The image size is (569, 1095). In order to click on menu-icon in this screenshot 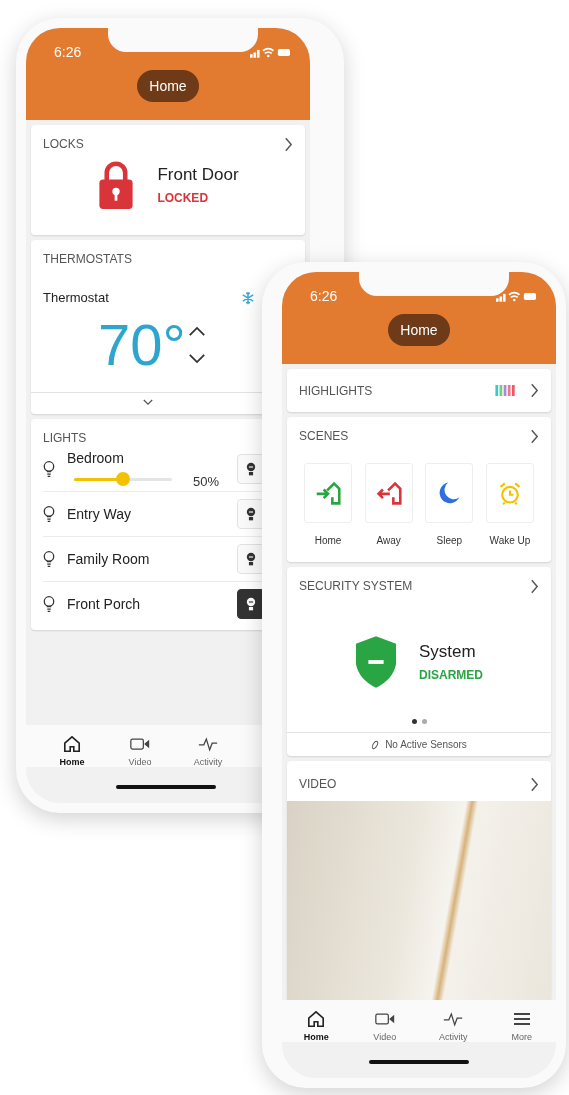, I will do `click(521, 1019)`.